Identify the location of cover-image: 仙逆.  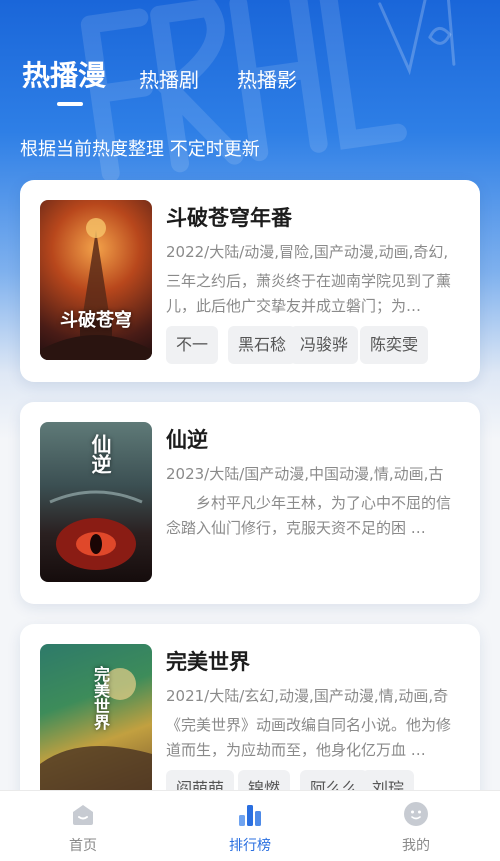
(96, 502).